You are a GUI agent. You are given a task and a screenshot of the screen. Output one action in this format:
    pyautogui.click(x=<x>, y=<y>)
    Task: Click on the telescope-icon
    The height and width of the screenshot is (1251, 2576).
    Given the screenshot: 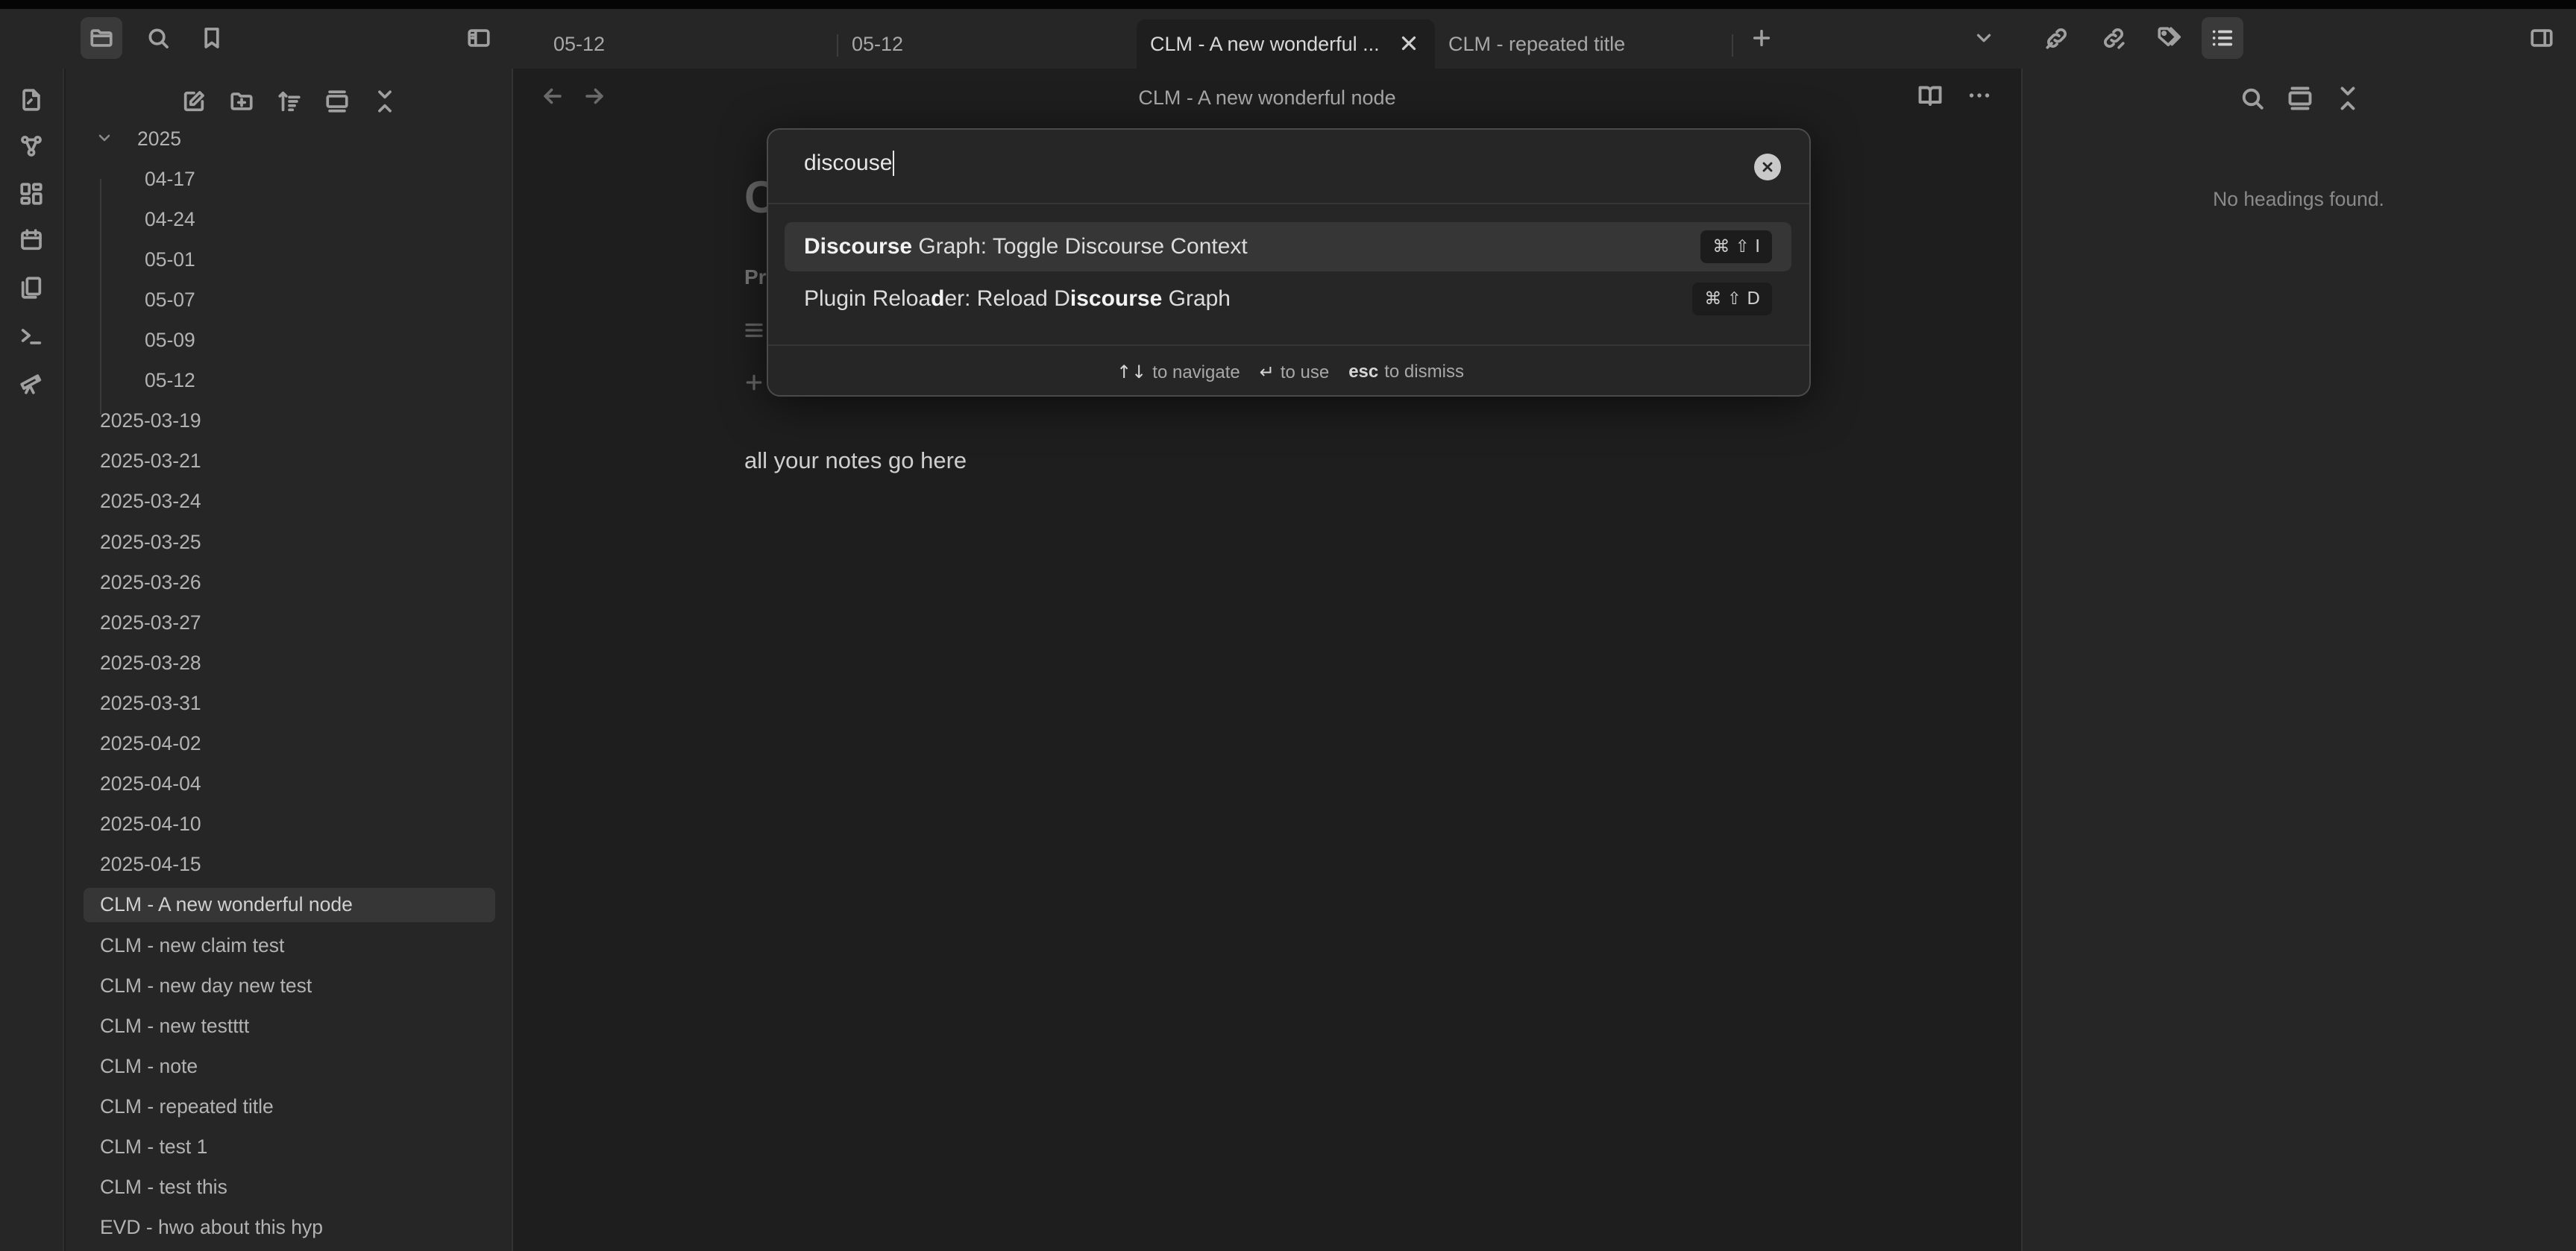 What is the action you would take?
    pyautogui.click(x=32, y=384)
    